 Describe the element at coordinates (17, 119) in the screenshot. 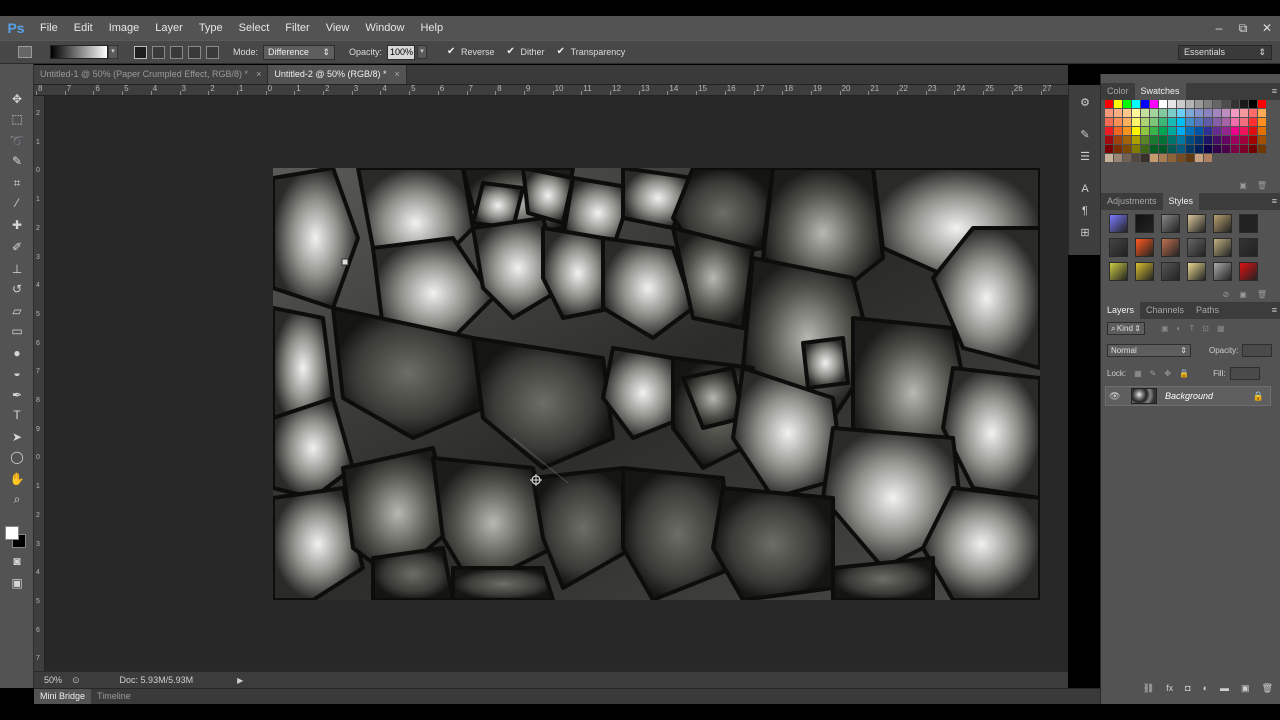

I see `marquee-icon: ⬚` at that location.